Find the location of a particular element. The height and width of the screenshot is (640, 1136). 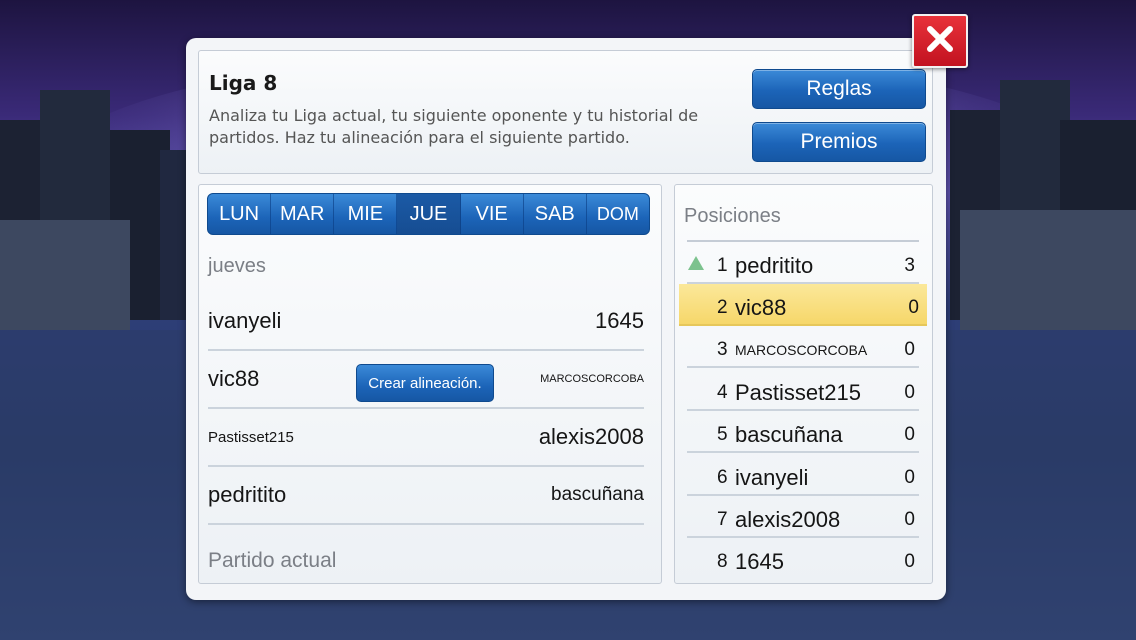

standings-row: 4 Pastisset215 0 is located at coordinates (803, 390).